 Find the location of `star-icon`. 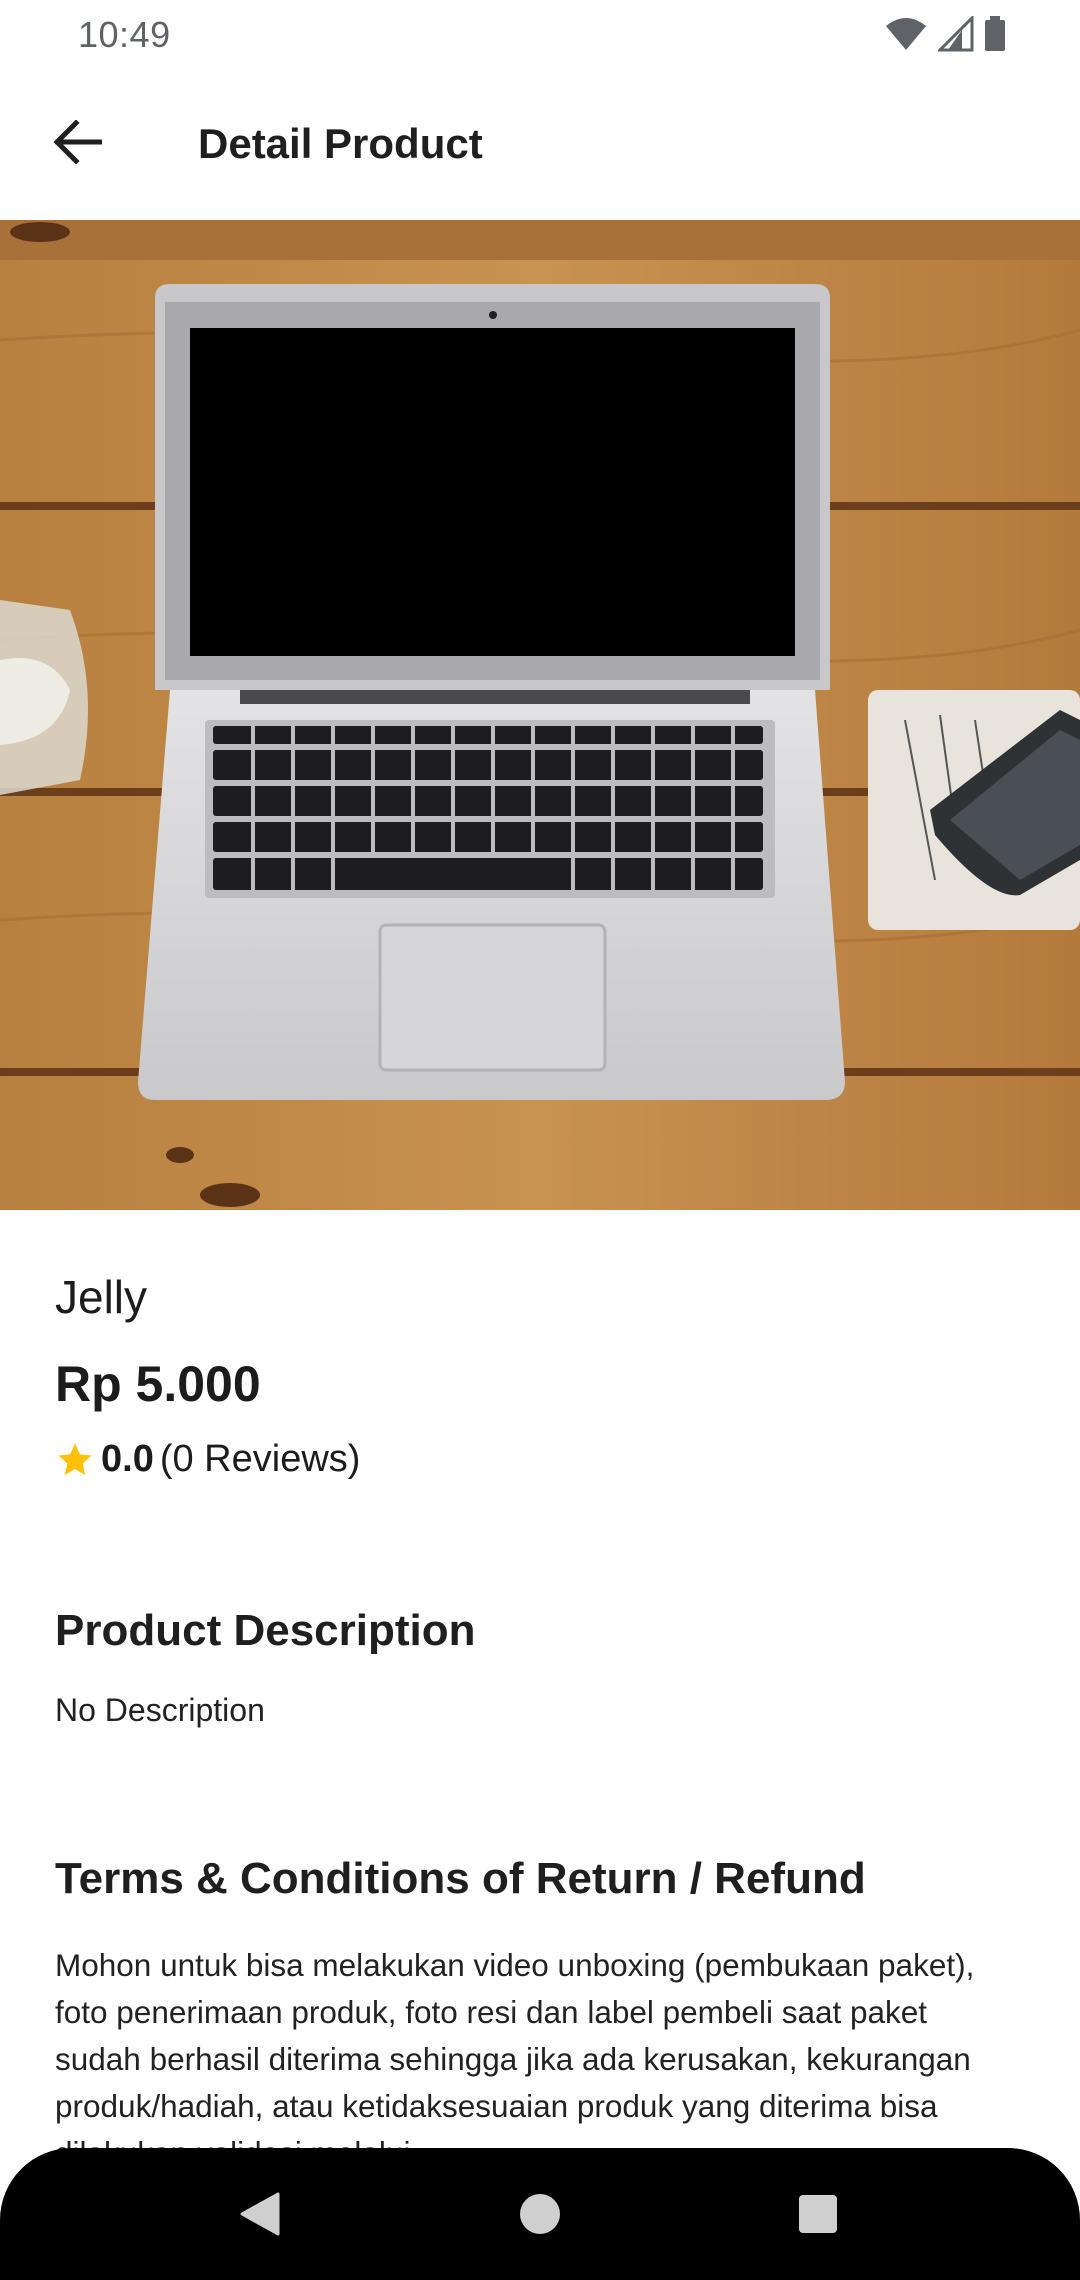

star-icon is located at coordinates (75, 1458).